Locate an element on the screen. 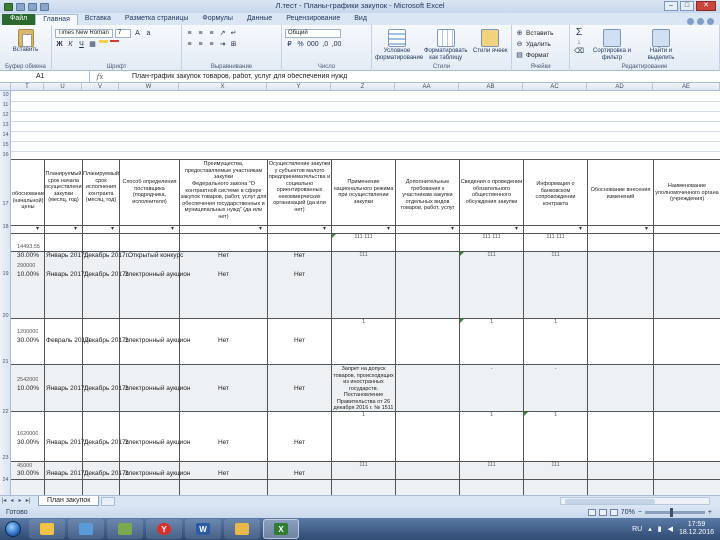 The image size is (720, 540). language-indicator: RU is located at coordinates (637, 529).